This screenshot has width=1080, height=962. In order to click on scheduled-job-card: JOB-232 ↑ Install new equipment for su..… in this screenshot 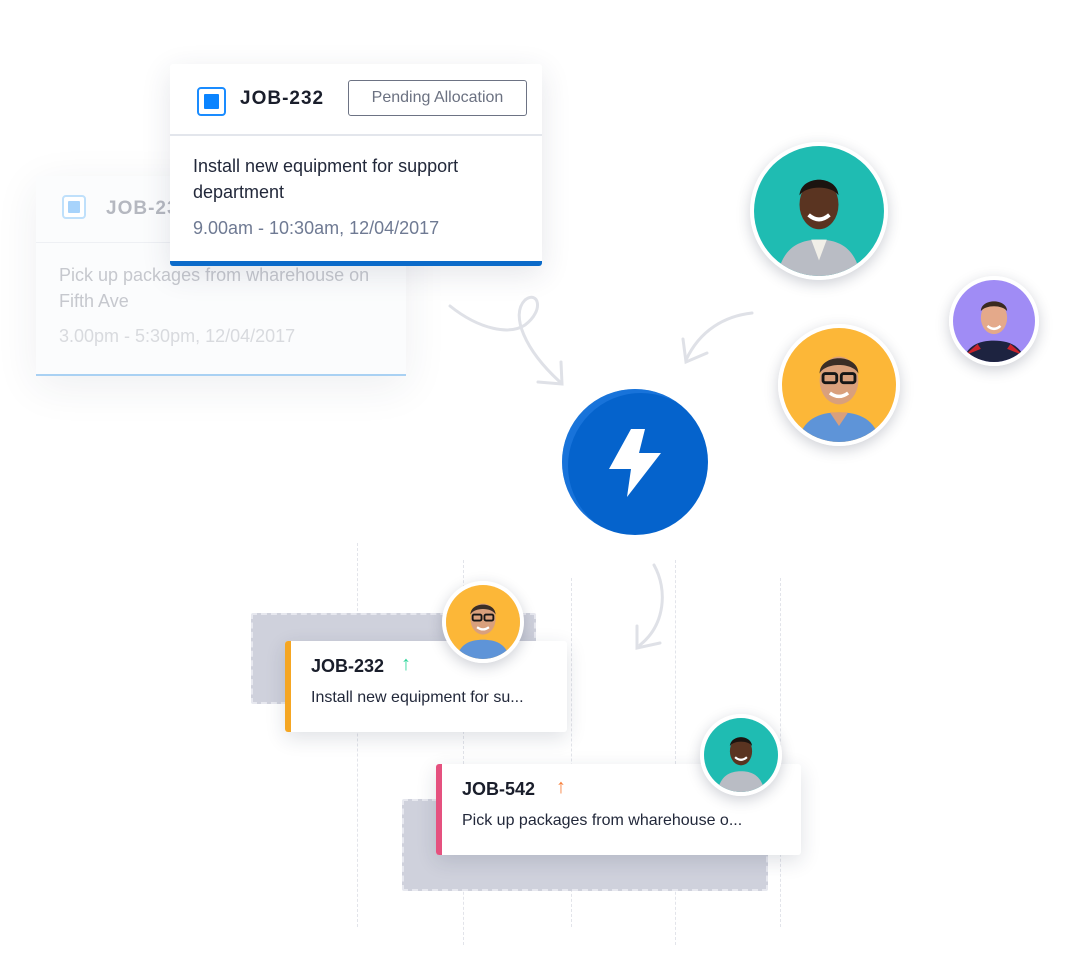, I will do `click(426, 686)`.